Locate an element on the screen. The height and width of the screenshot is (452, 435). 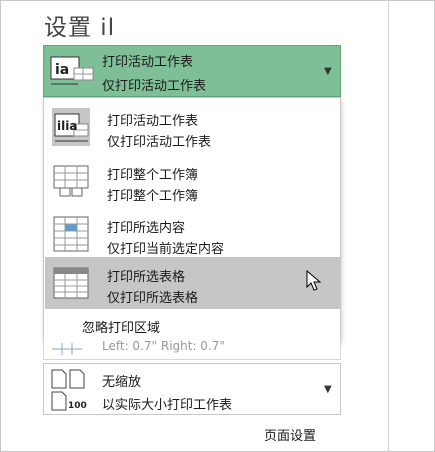
menu-item-title: 打印活动工作表 is located at coordinates (153, 121).